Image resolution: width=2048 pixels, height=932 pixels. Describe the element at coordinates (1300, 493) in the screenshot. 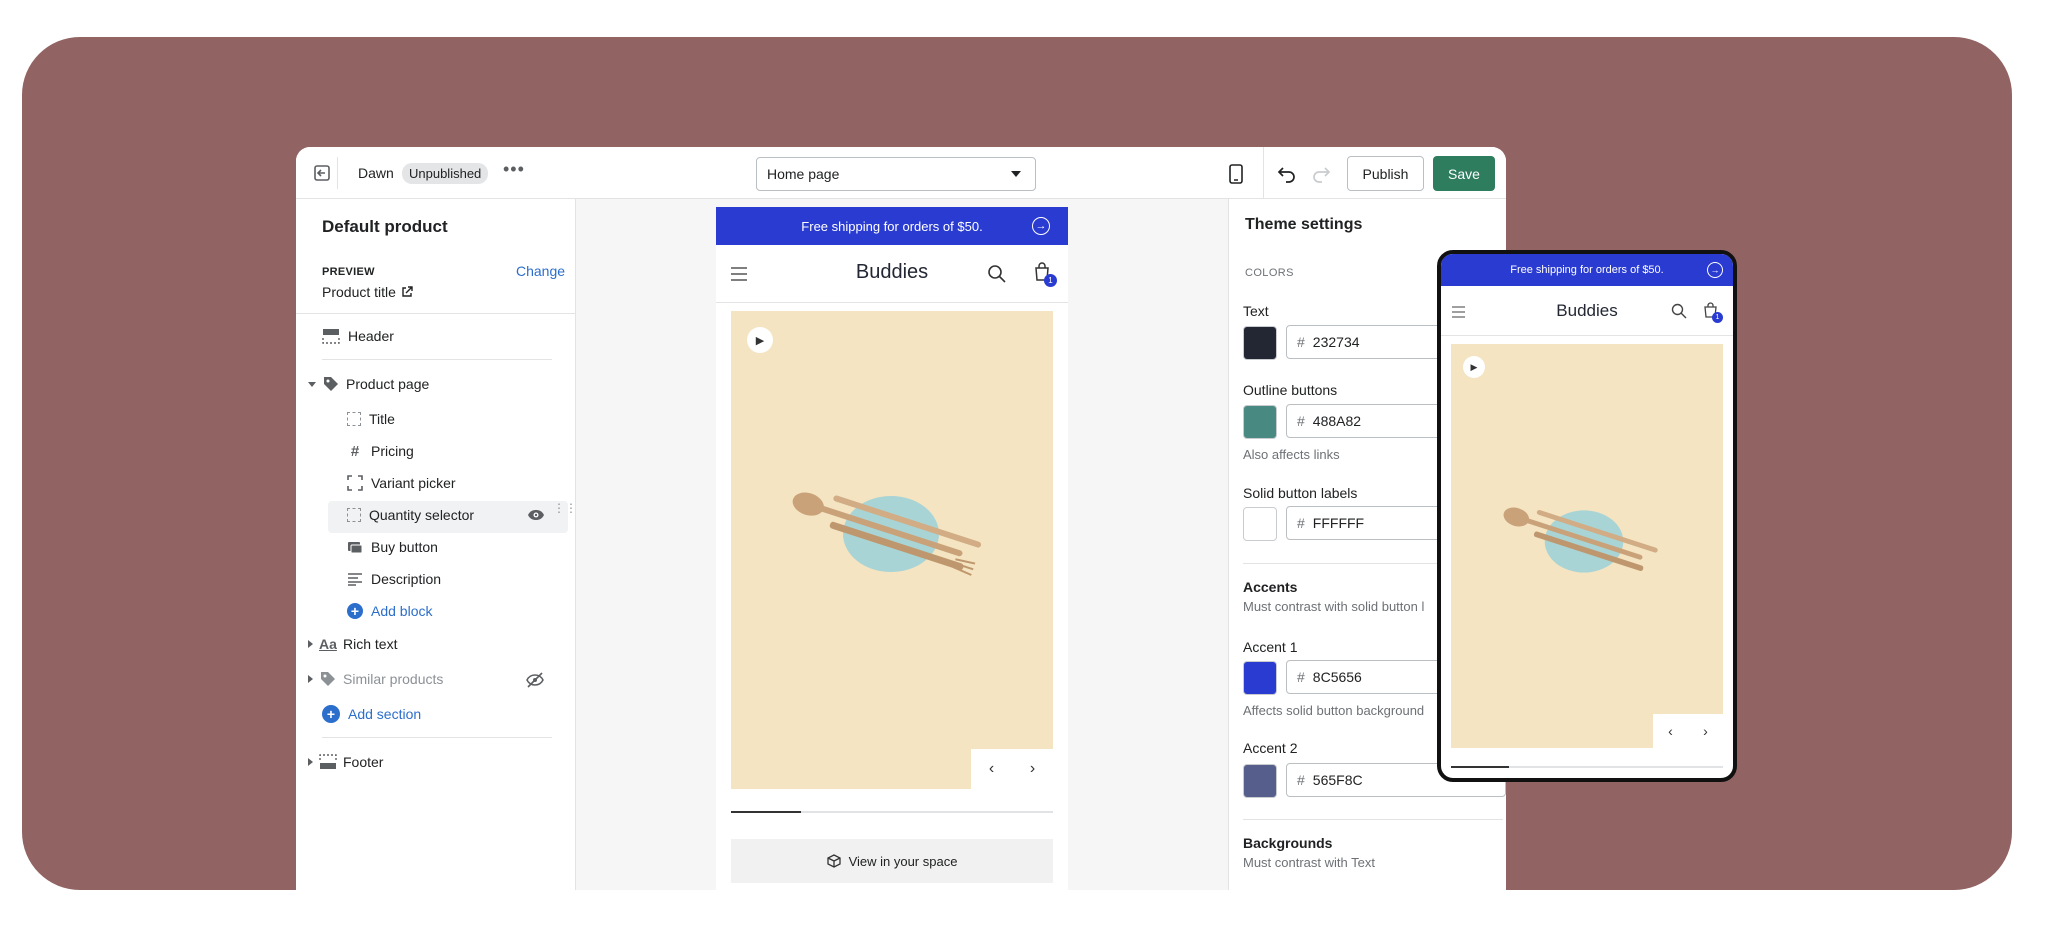

I see `solid-button-labels-label: Solid button labels` at that location.